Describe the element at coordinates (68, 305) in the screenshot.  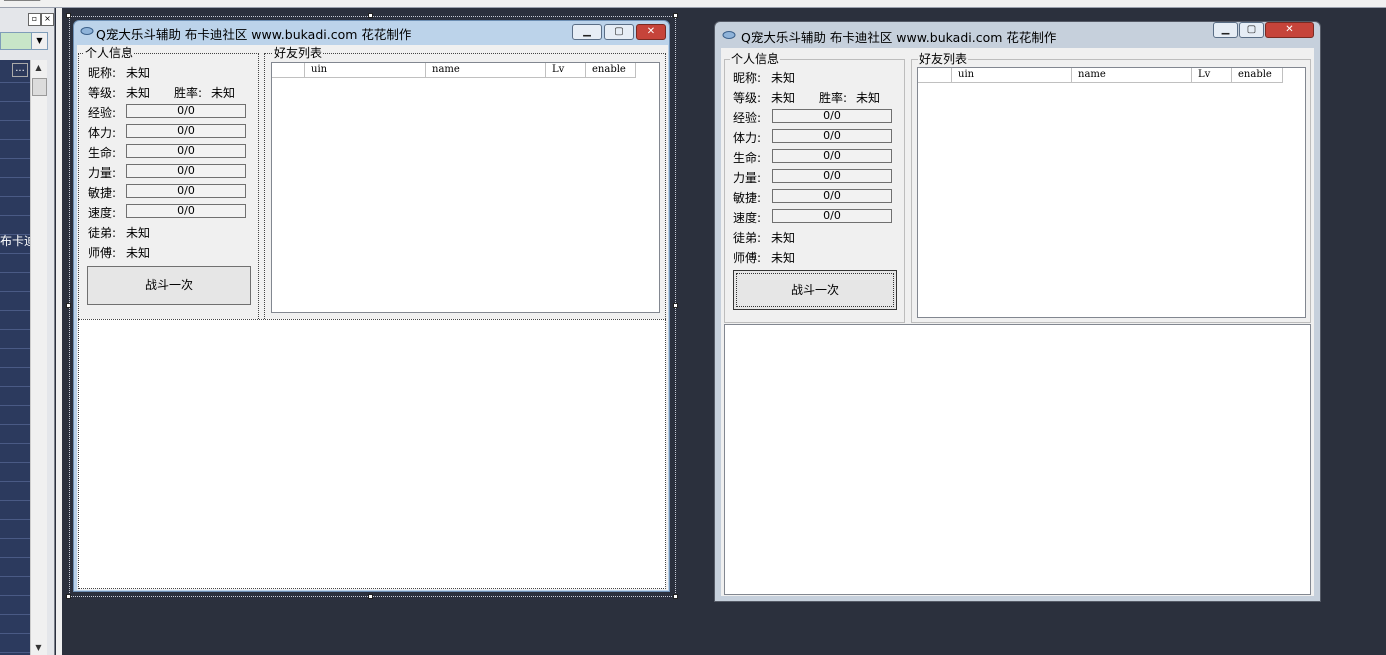
I see `resize-handle-w` at that location.